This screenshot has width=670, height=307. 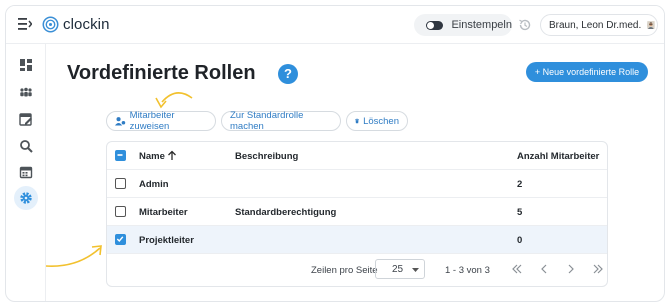 What do you see at coordinates (26, 92) in the screenshot?
I see `team-icon` at bounding box center [26, 92].